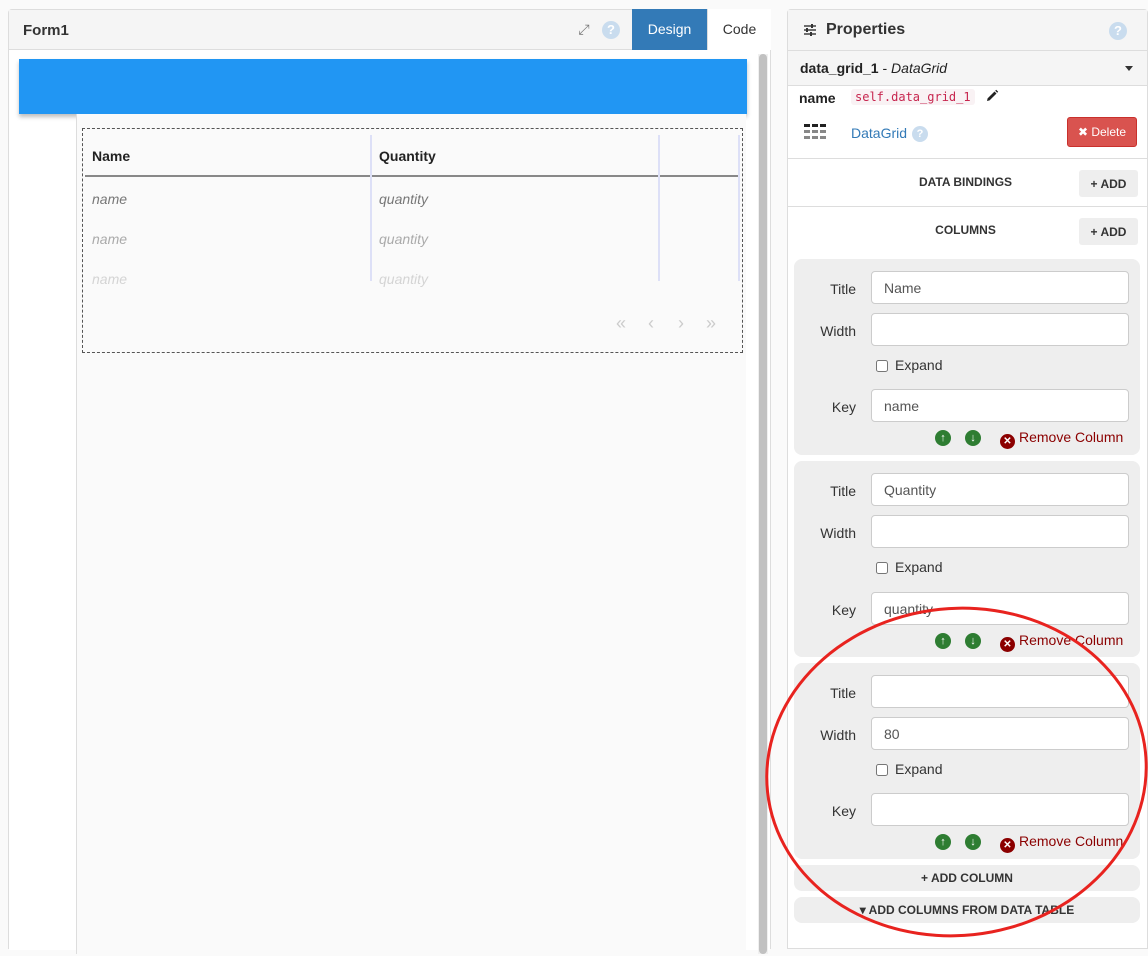  Describe the element at coordinates (390, 29) in the screenshot. I see `form-header: Form1 ⤢ ? Design Code` at that location.